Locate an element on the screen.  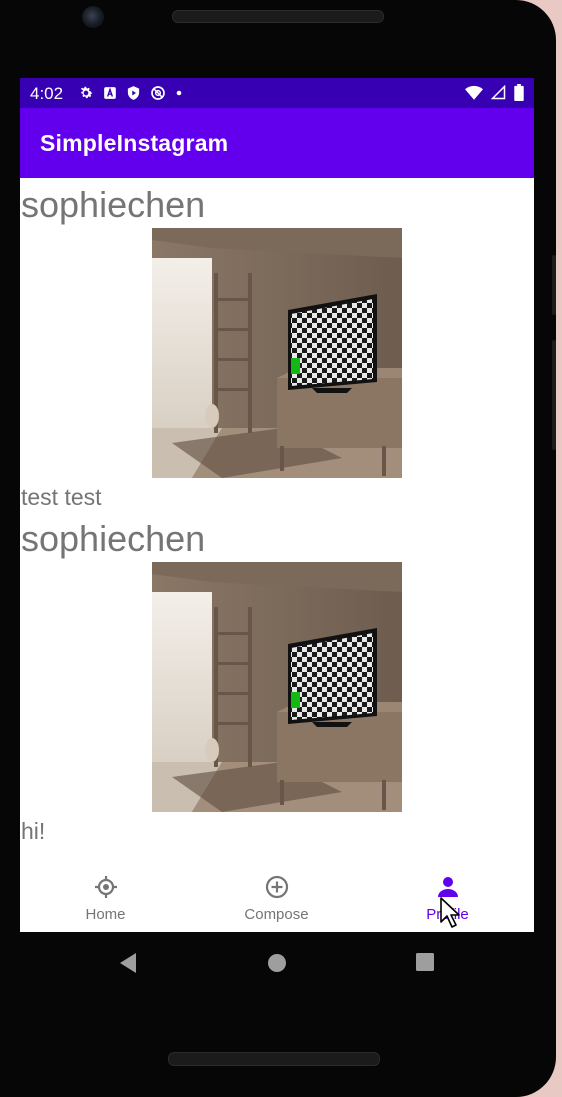
at-circle-icon is located at coordinates (158, 93).